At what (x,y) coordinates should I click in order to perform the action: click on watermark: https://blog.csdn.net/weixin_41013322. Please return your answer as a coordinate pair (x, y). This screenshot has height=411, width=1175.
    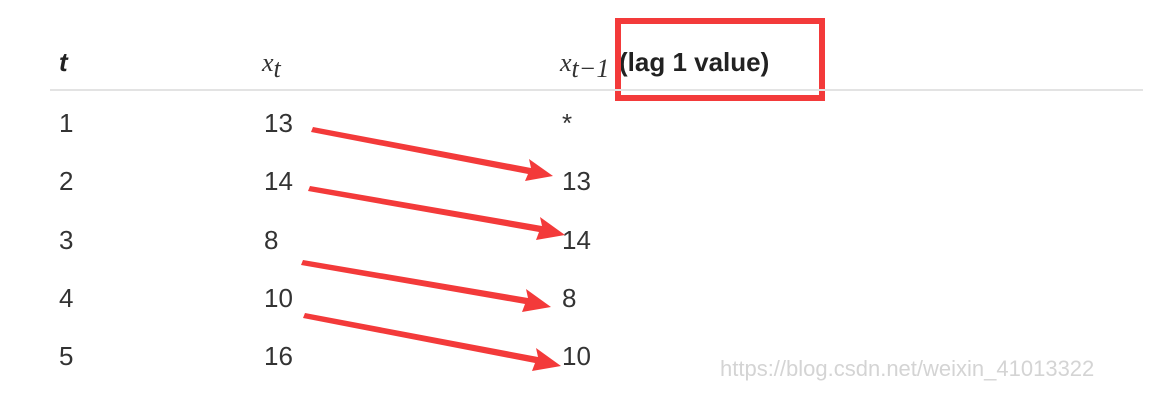
    Looking at the image, I should click on (907, 368).